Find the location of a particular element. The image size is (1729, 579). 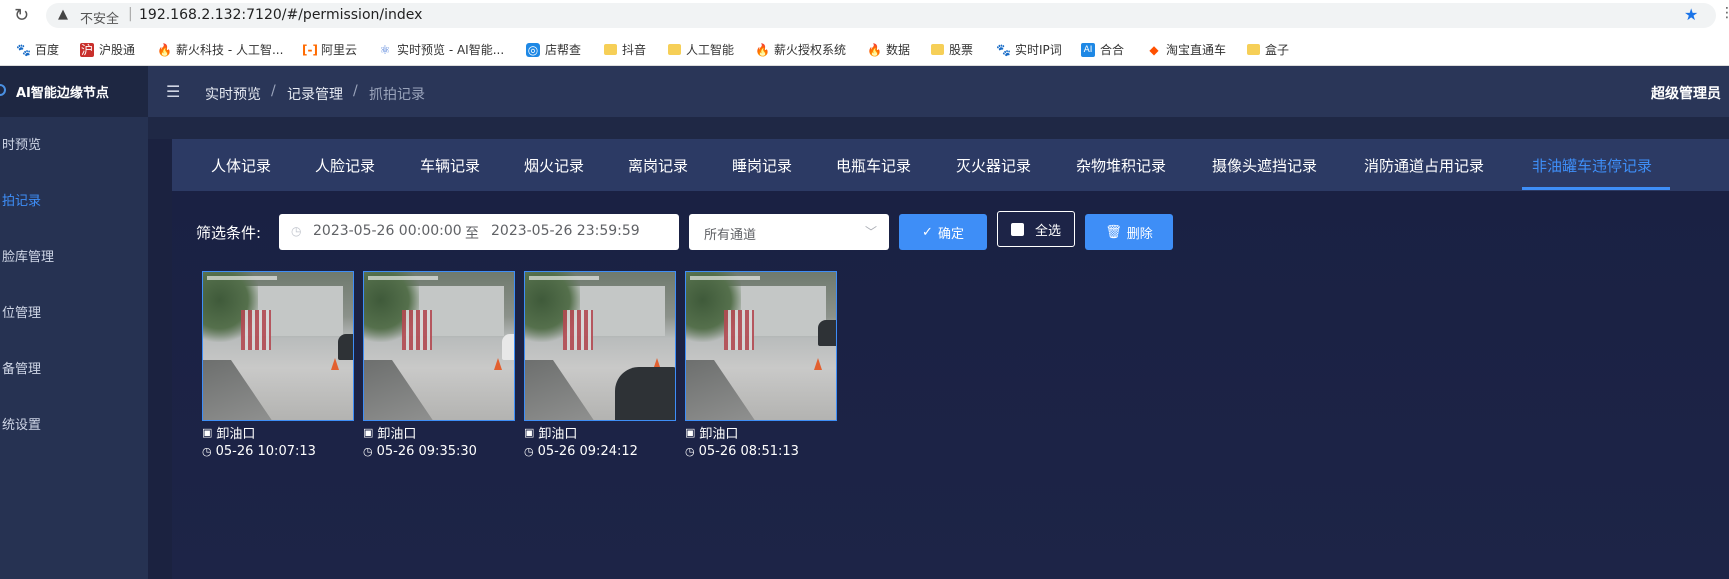

menu-toggle-icon: ☰ is located at coordinates (173, 91).